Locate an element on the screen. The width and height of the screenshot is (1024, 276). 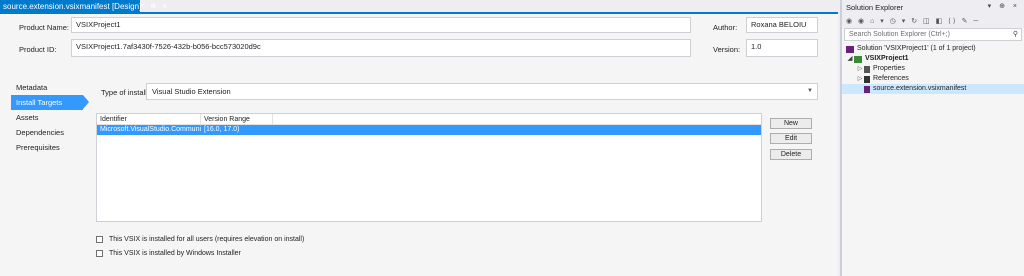
tree-item-manifest: source.extension.vsixmanifest is located at coordinates (933, 89).